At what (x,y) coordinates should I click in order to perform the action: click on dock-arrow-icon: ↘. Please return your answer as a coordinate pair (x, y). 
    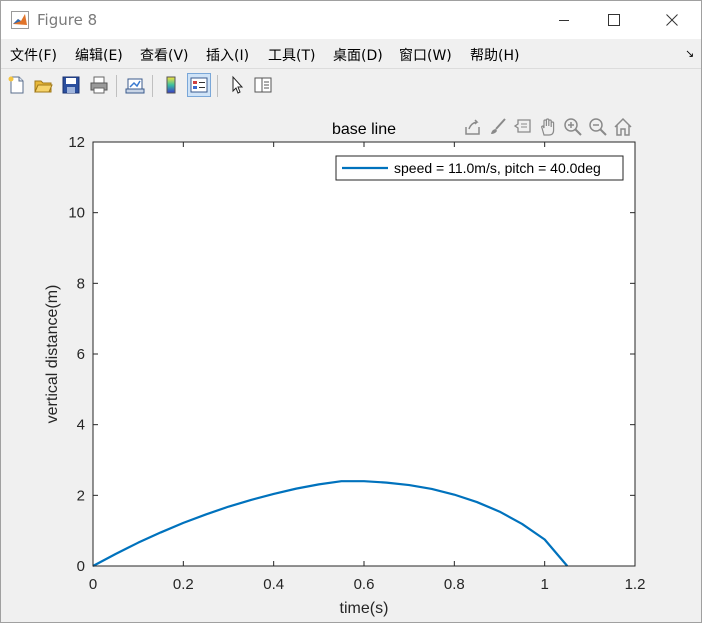
    Looking at the image, I should click on (689, 53).